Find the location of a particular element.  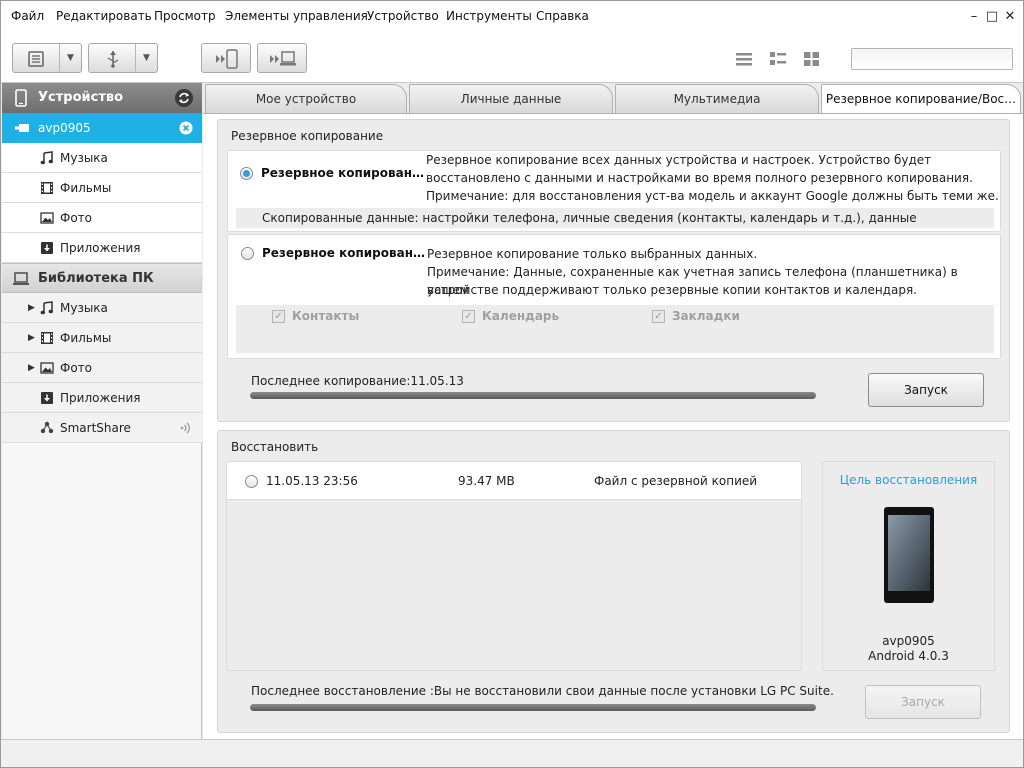

restore-progress-bar is located at coordinates (533, 707).